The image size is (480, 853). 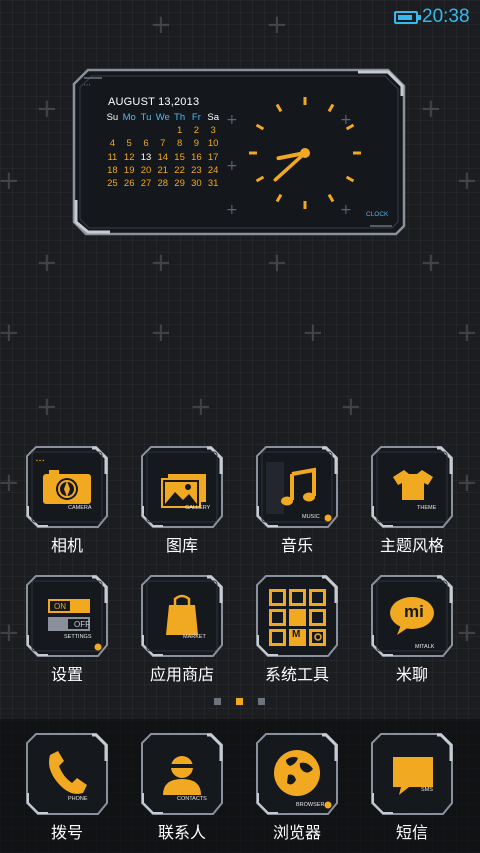 I want to click on clock-label: CLOCK, so click(x=377, y=214).